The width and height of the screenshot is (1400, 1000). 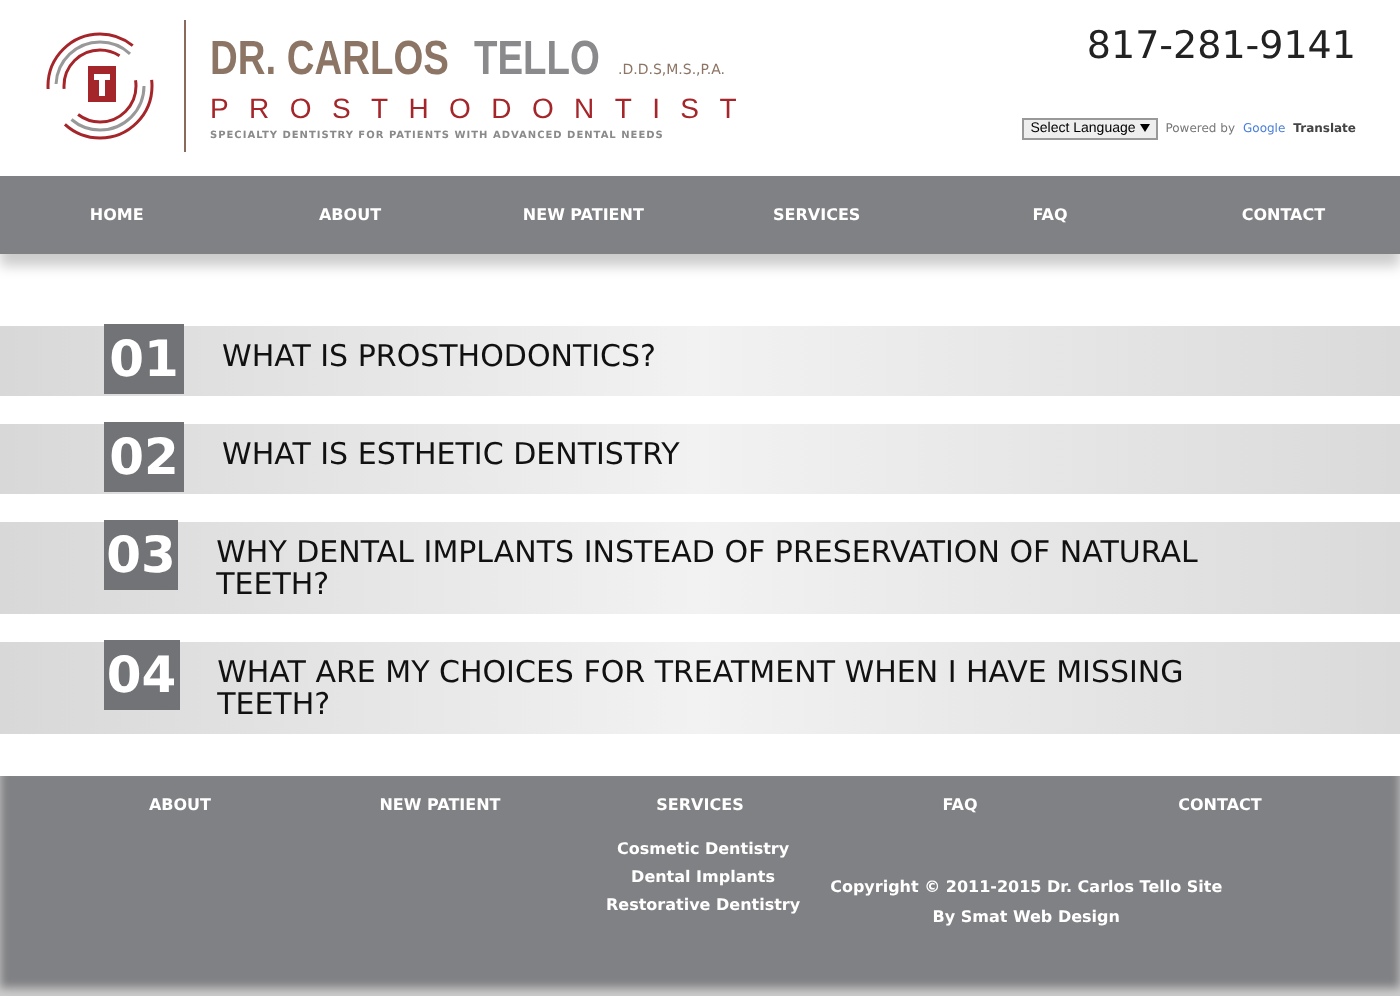 What do you see at coordinates (1221, 46) in the screenshot?
I see `phone-number: 817-281-9141` at bounding box center [1221, 46].